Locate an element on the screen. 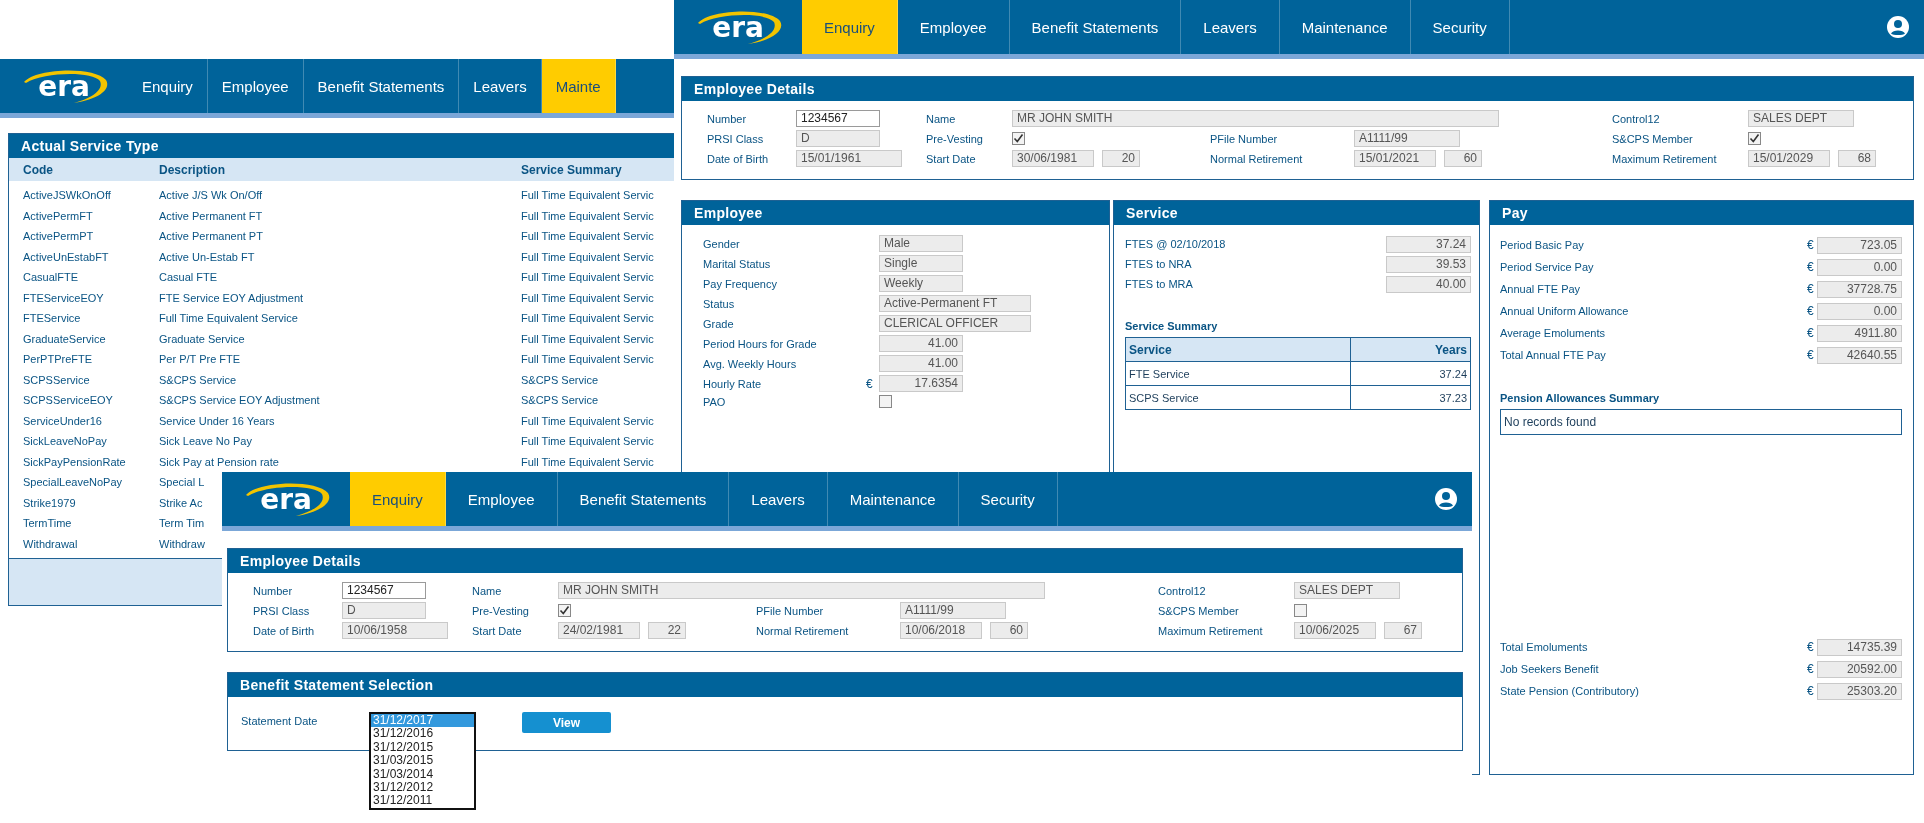 This screenshot has width=1924, height=823. years-field: 67 is located at coordinates (1403, 630).